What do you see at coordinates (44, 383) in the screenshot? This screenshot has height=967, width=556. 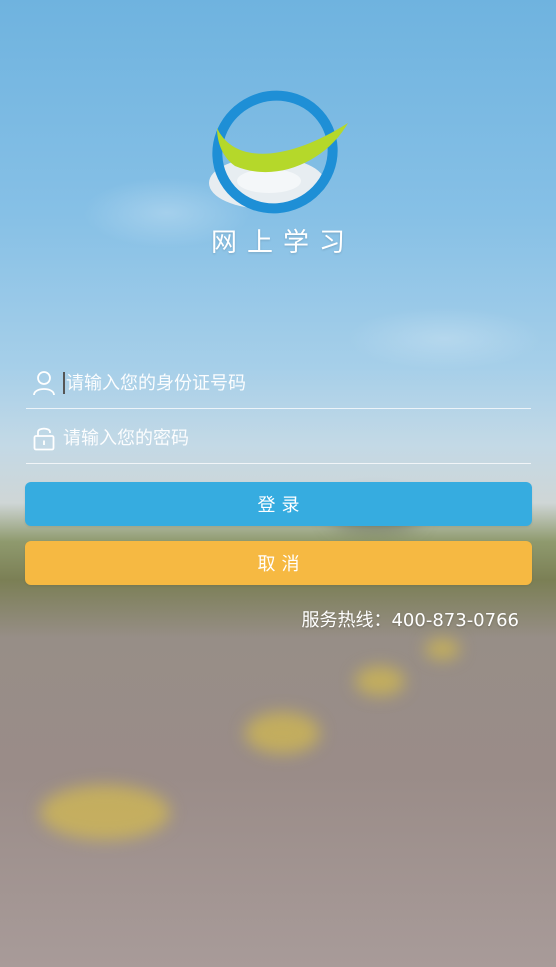 I see `user-icon` at bounding box center [44, 383].